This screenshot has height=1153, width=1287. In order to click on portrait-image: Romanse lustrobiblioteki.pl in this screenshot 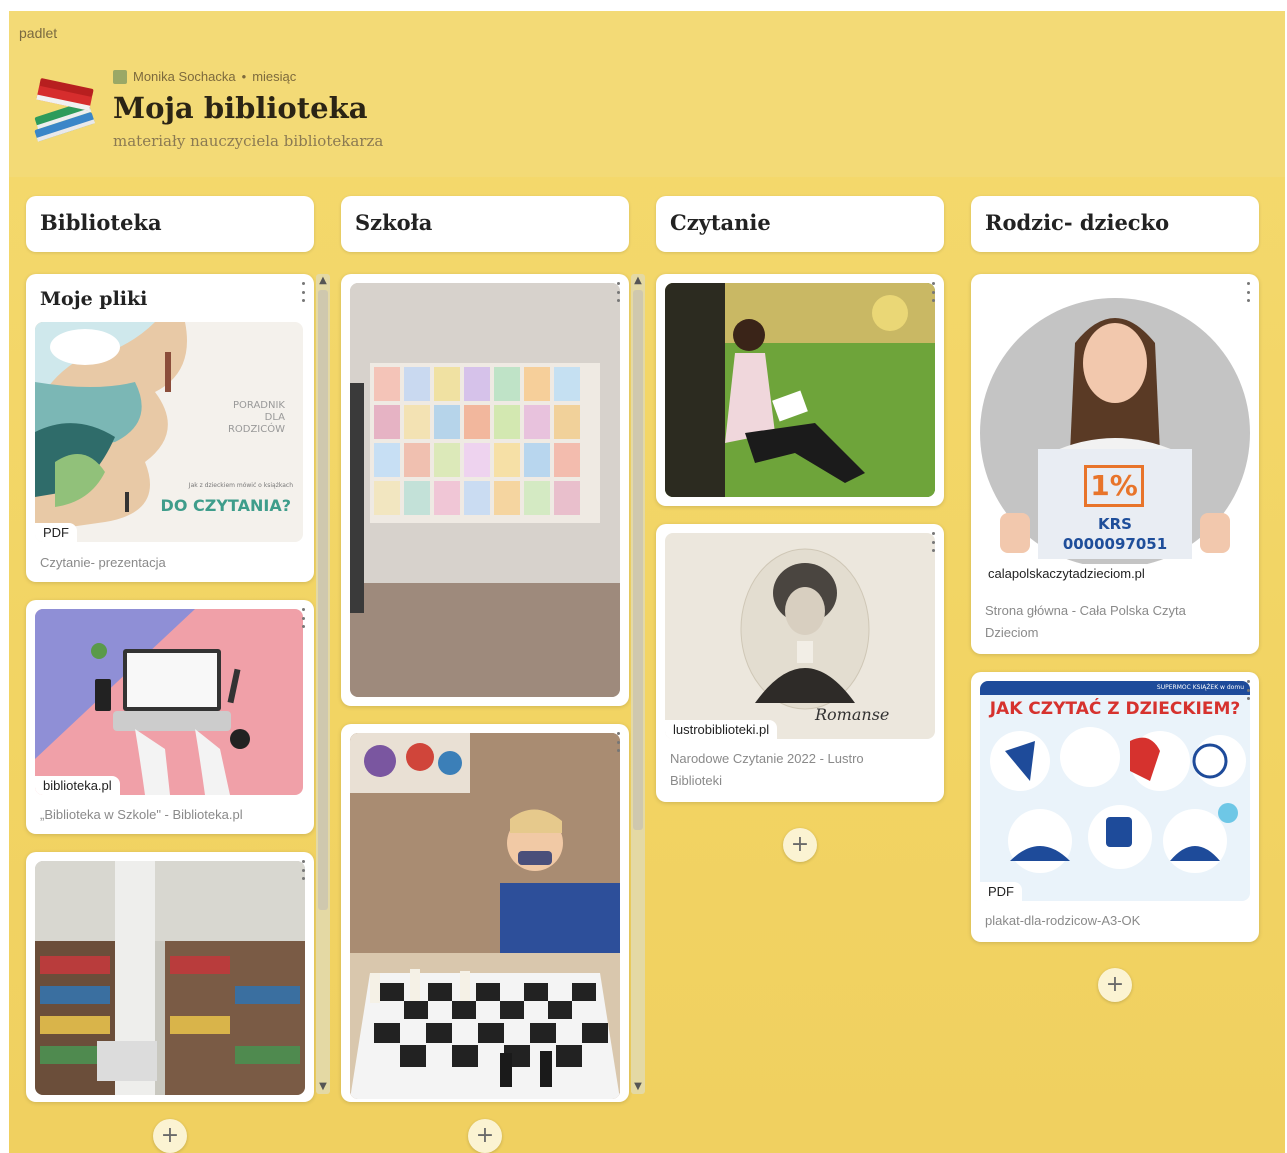, I will do `click(800, 636)`.